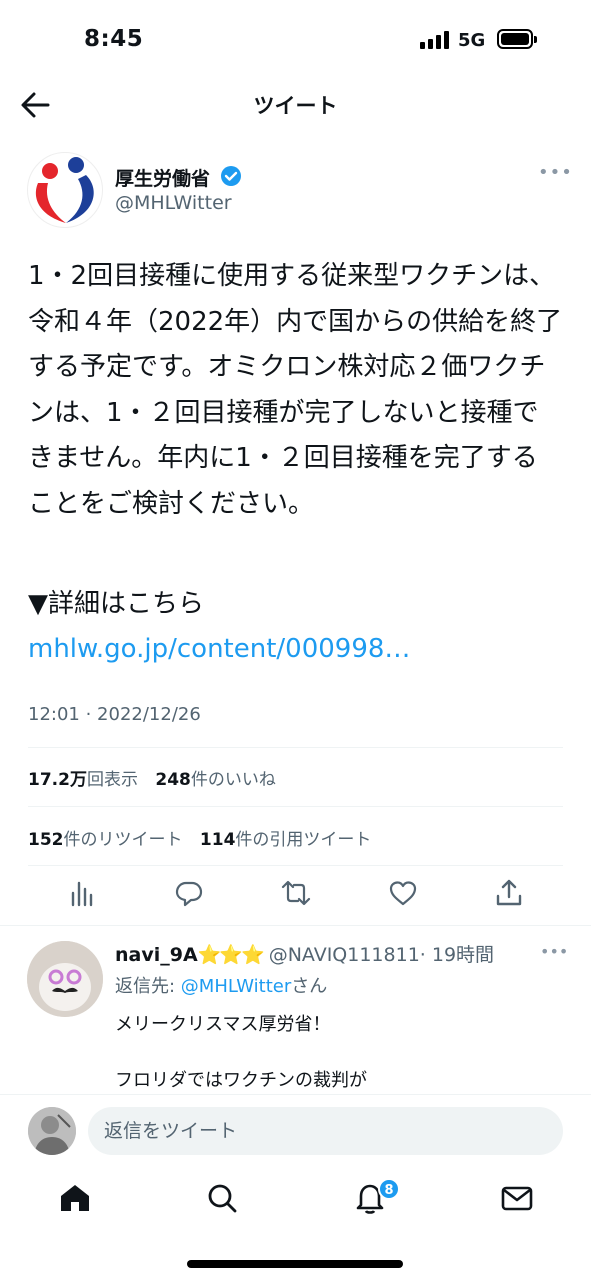 This screenshot has height=1280, width=591. I want to click on reply-to-label: 返信先:, so click(148, 986).